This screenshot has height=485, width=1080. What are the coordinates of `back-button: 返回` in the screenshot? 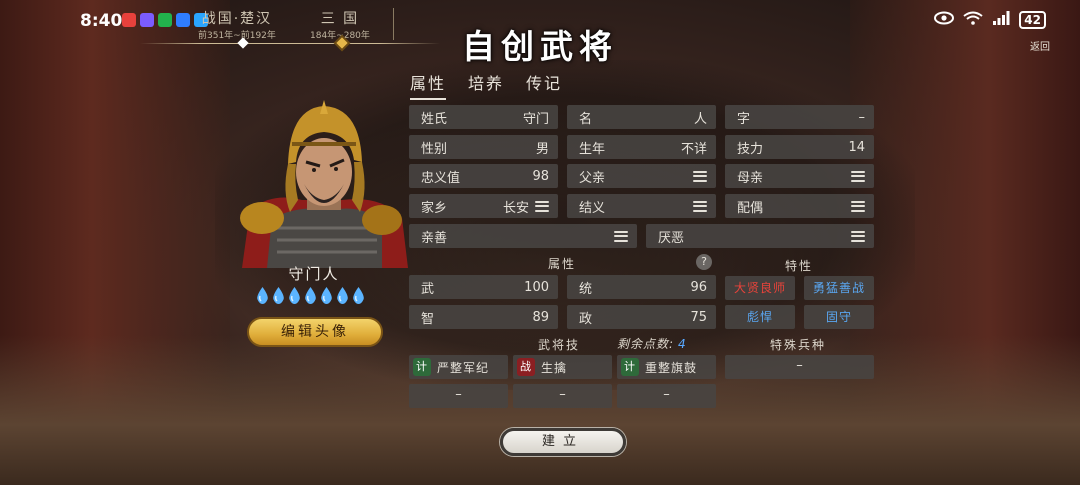 It's located at (1040, 45).